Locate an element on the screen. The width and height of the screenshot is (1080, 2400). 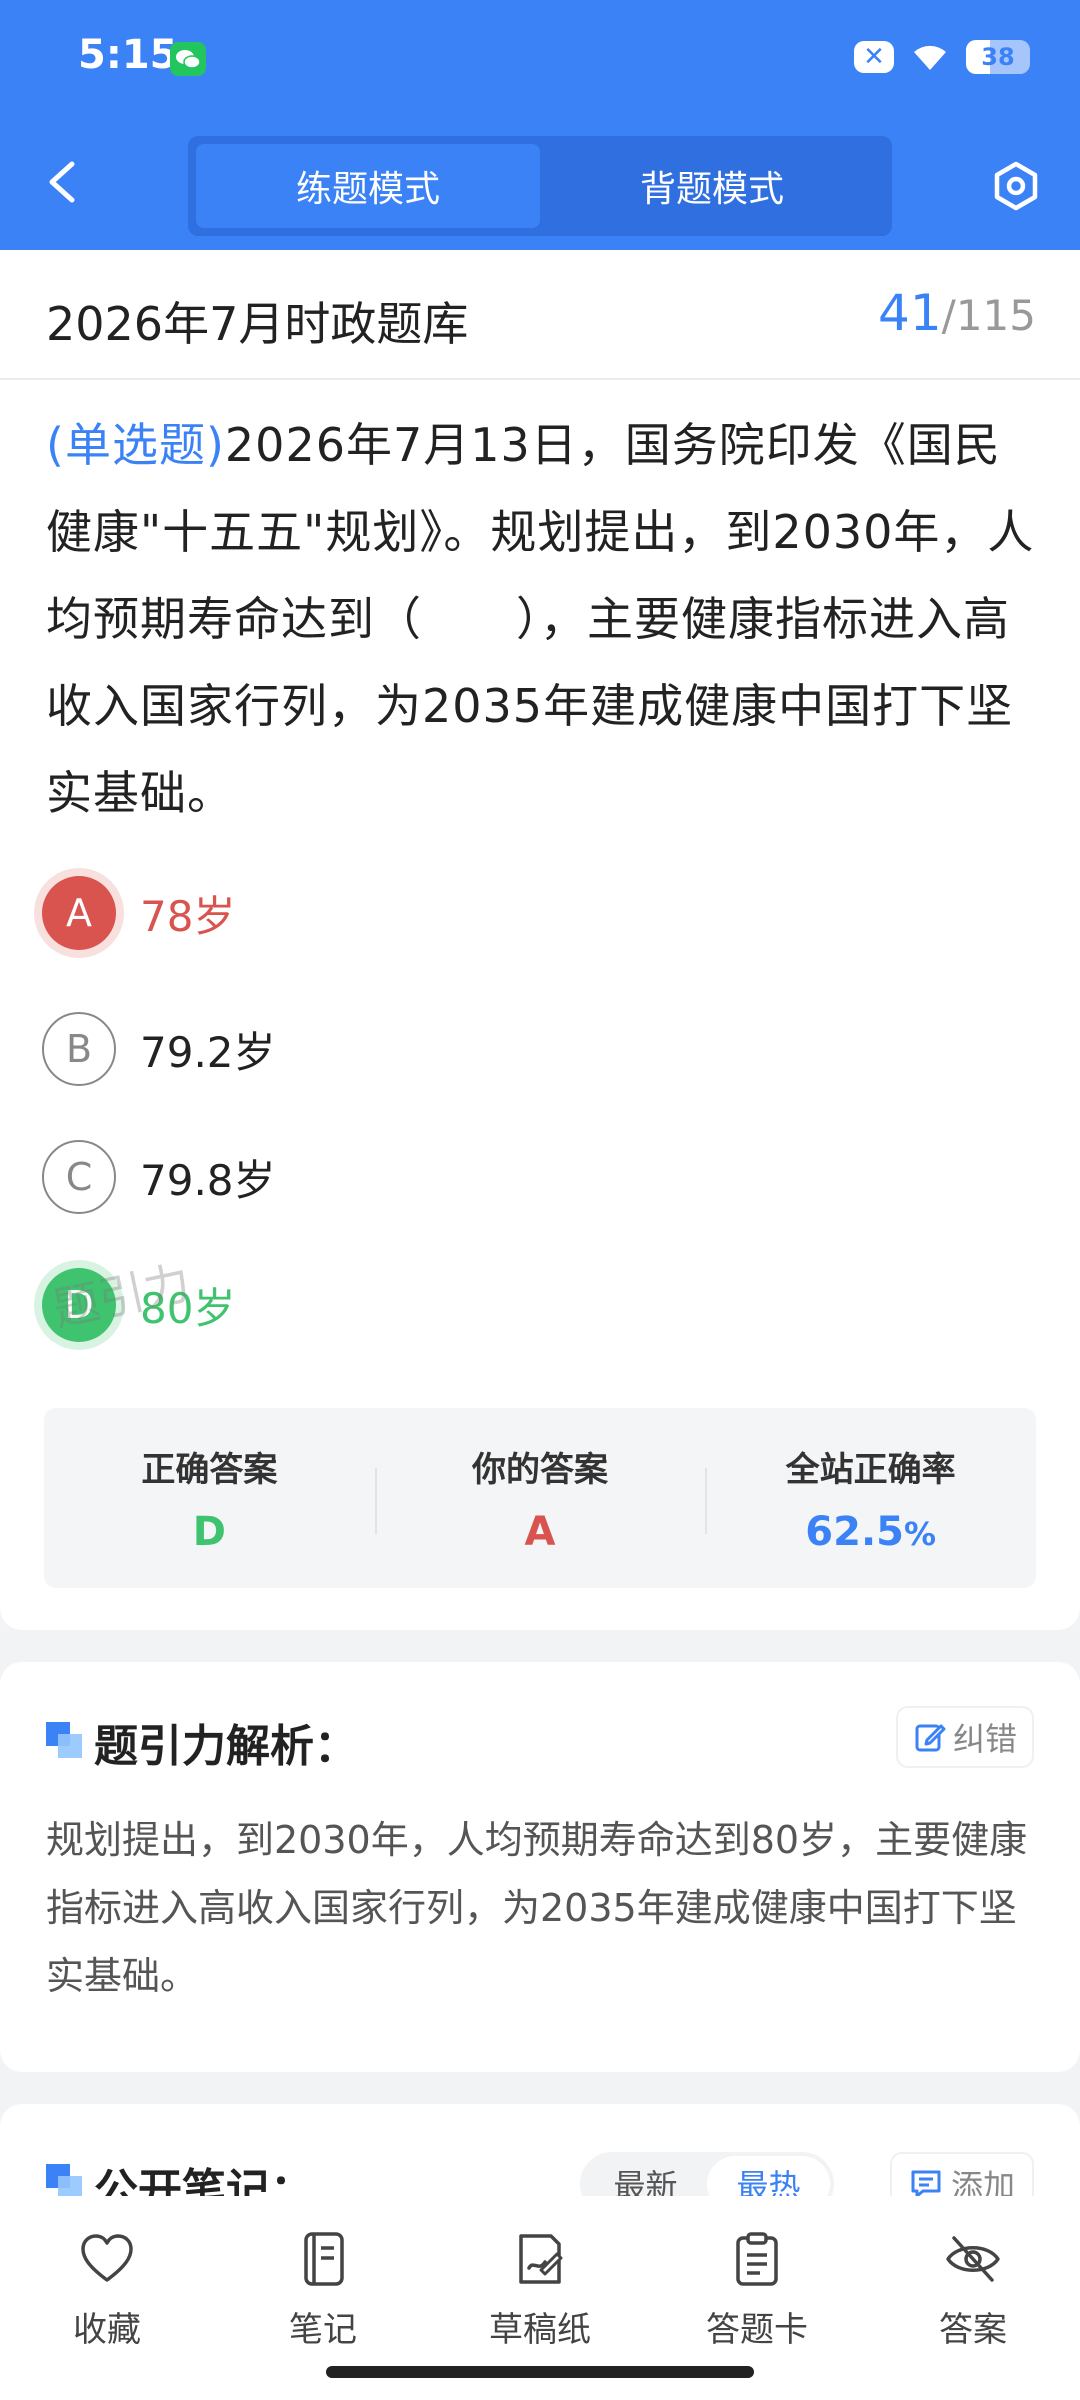
report-error-button: 纠错 is located at coordinates (965, 1737).